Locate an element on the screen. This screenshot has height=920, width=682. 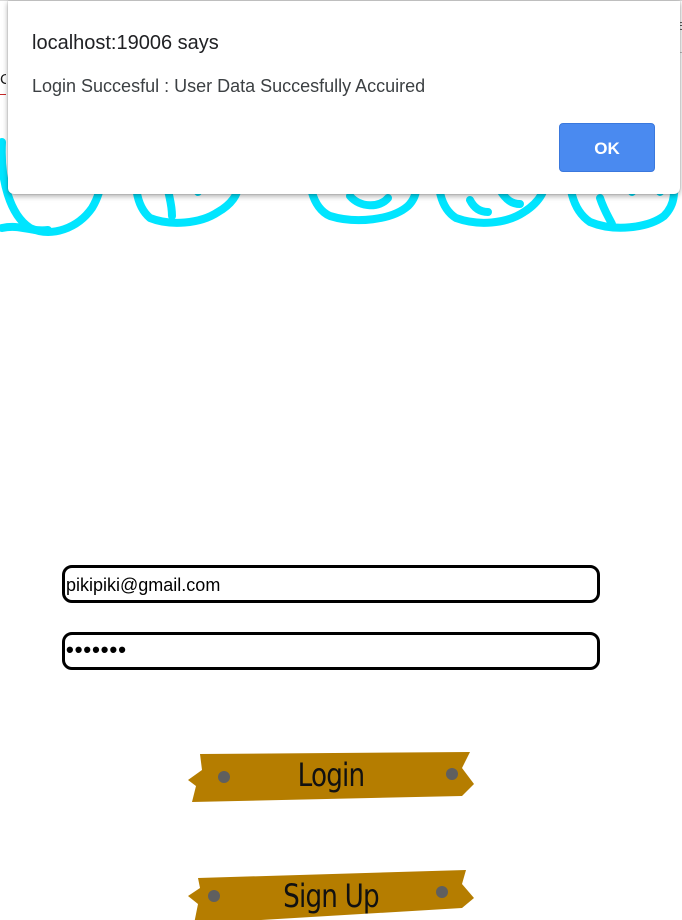
email-field-value: pikipiki@gmail.com is located at coordinates (143, 585).